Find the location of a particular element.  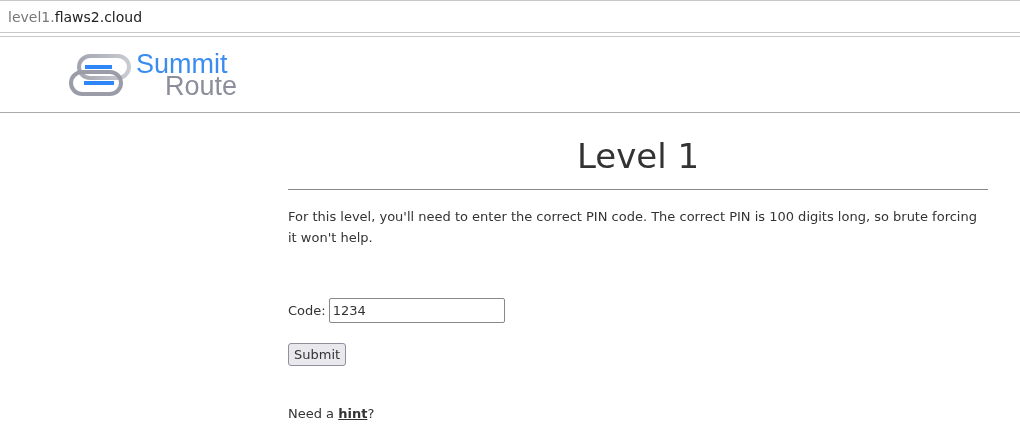

page-title: Level 1 is located at coordinates (638, 156).